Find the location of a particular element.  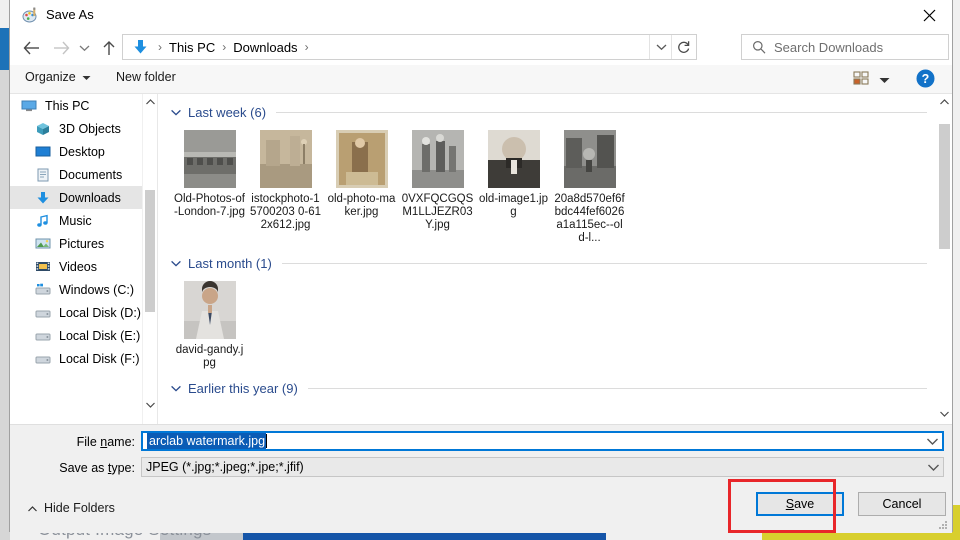

organize-button: Organize is located at coordinates (58, 77).